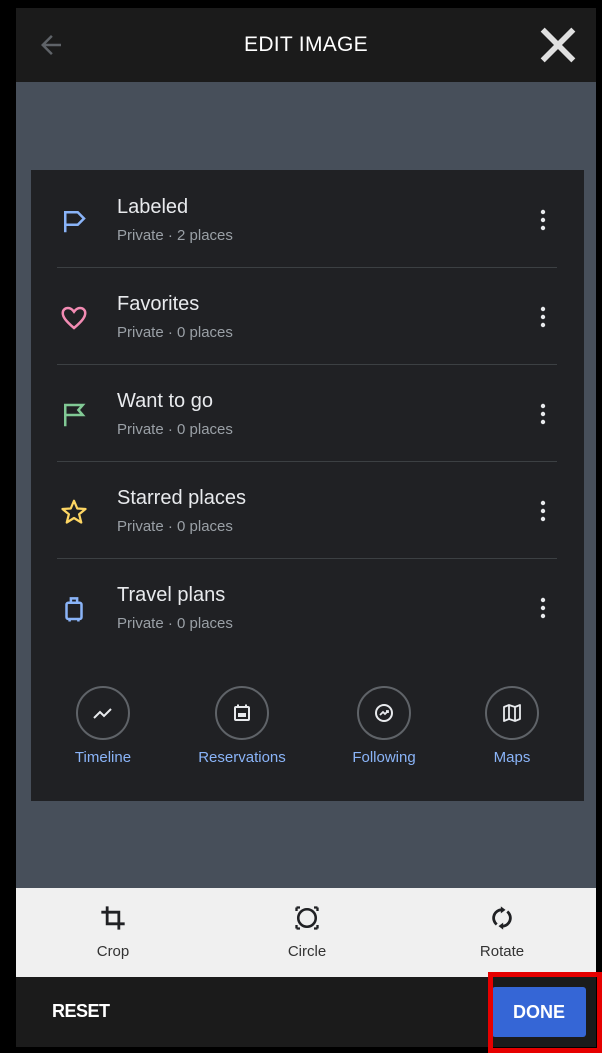 The height and width of the screenshot is (1053, 602). Describe the element at coordinates (307, 918) in the screenshot. I see `circle-crop-icon` at that location.